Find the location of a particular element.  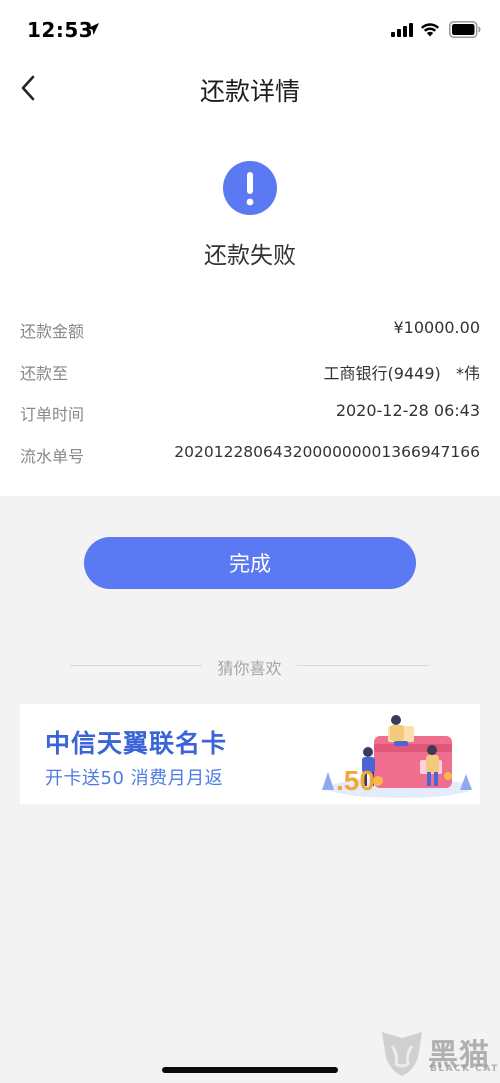

detail-label: 流水单号 is located at coordinates (52, 456).